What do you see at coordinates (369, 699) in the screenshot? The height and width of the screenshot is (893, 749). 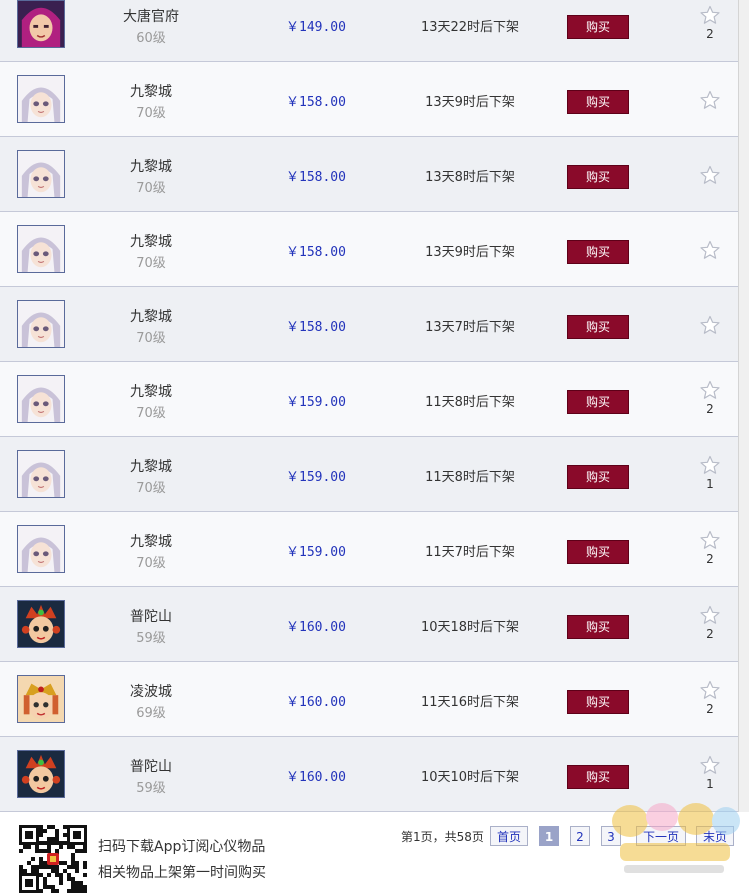 I see `listing-row: 凌波城 69级 ￥160.00 11天16时后下架 购买 2` at bounding box center [369, 699].